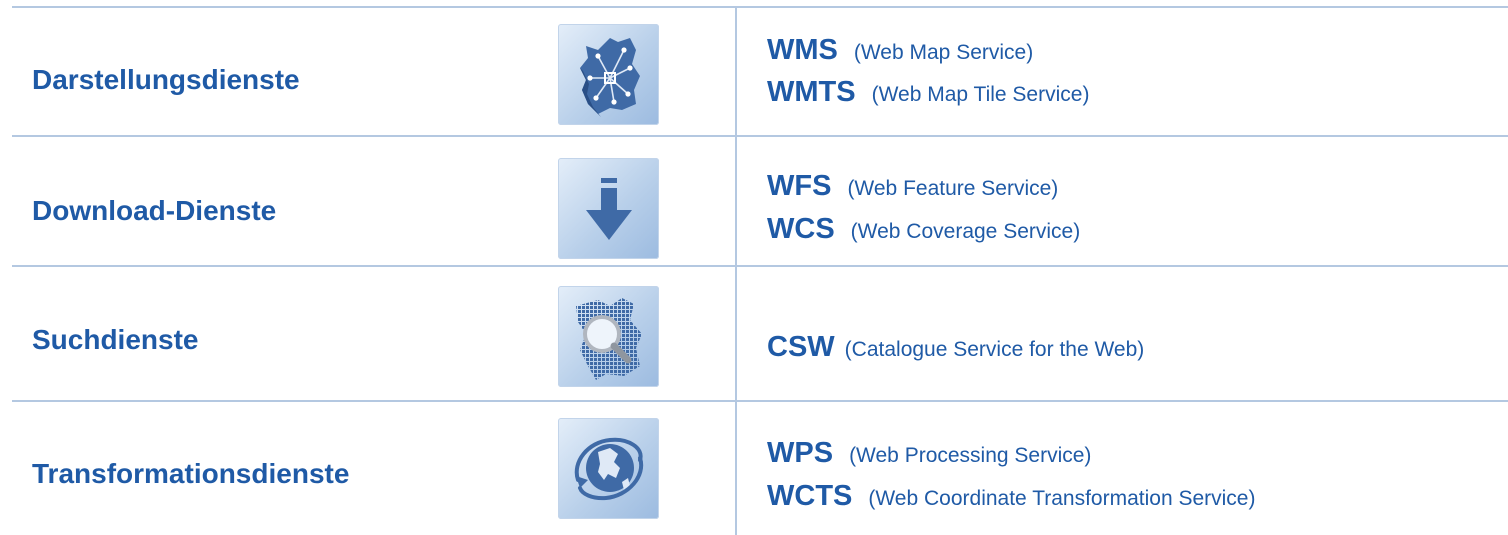 Image resolution: width=1508 pixels, height=535 pixels. Describe the element at coordinates (166, 79) in the screenshot. I see `category-label: Darstellungsdienste` at that location.